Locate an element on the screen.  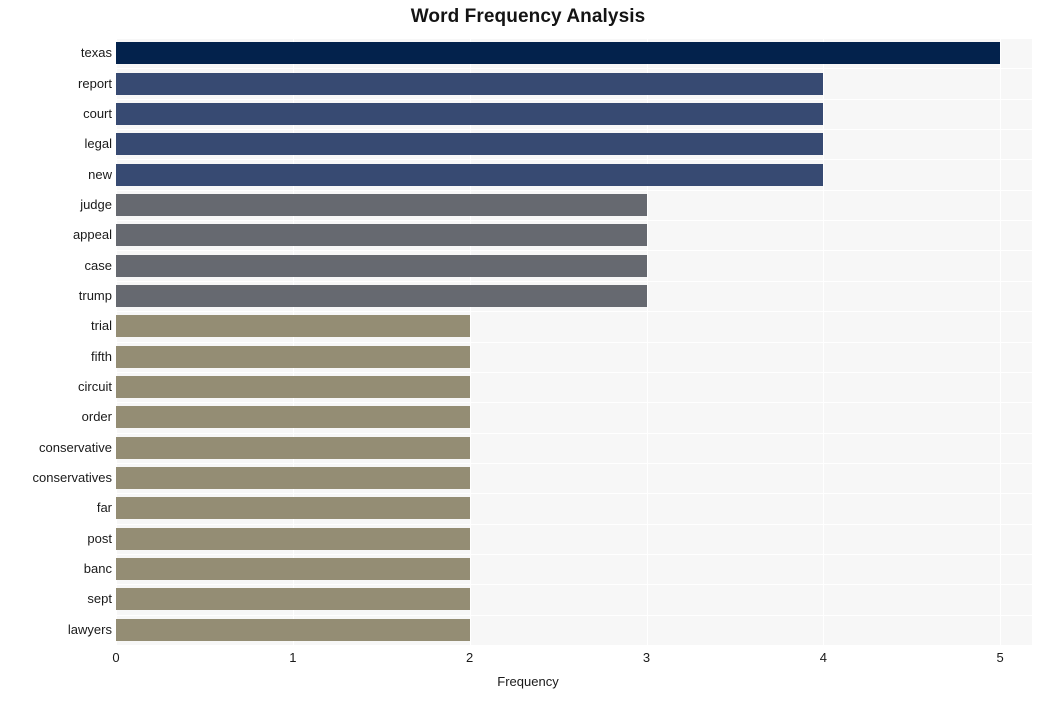
x-tick-label-5: 5 is located at coordinates (1000, 657).